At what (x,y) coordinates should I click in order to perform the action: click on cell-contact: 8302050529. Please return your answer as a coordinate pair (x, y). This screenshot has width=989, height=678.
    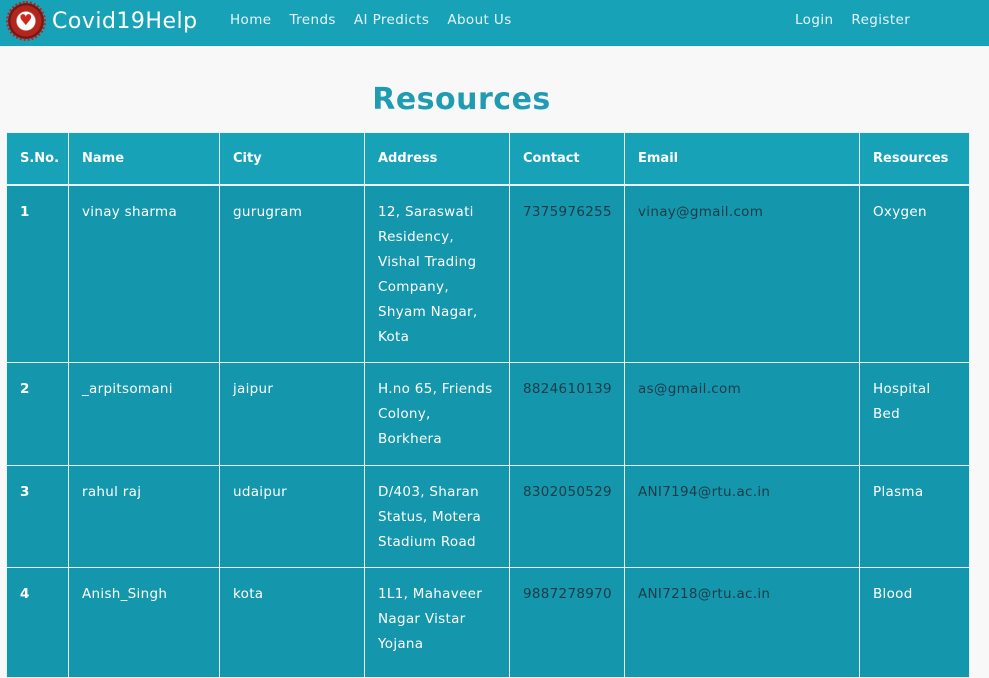
    Looking at the image, I should click on (567, 516).